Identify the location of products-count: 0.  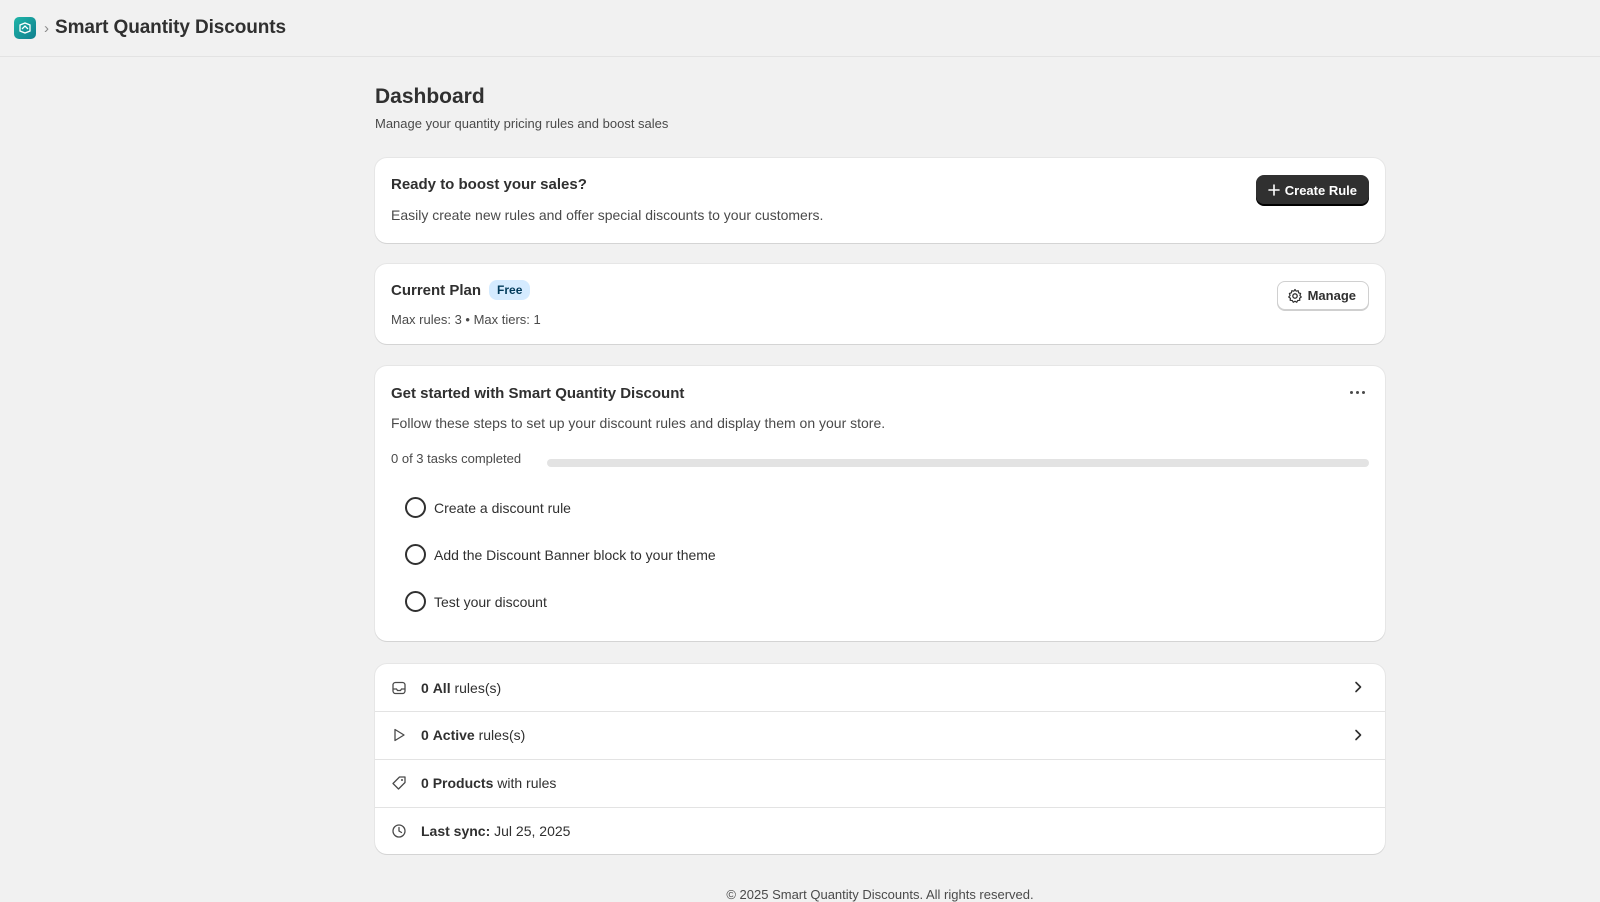
(425, 783).